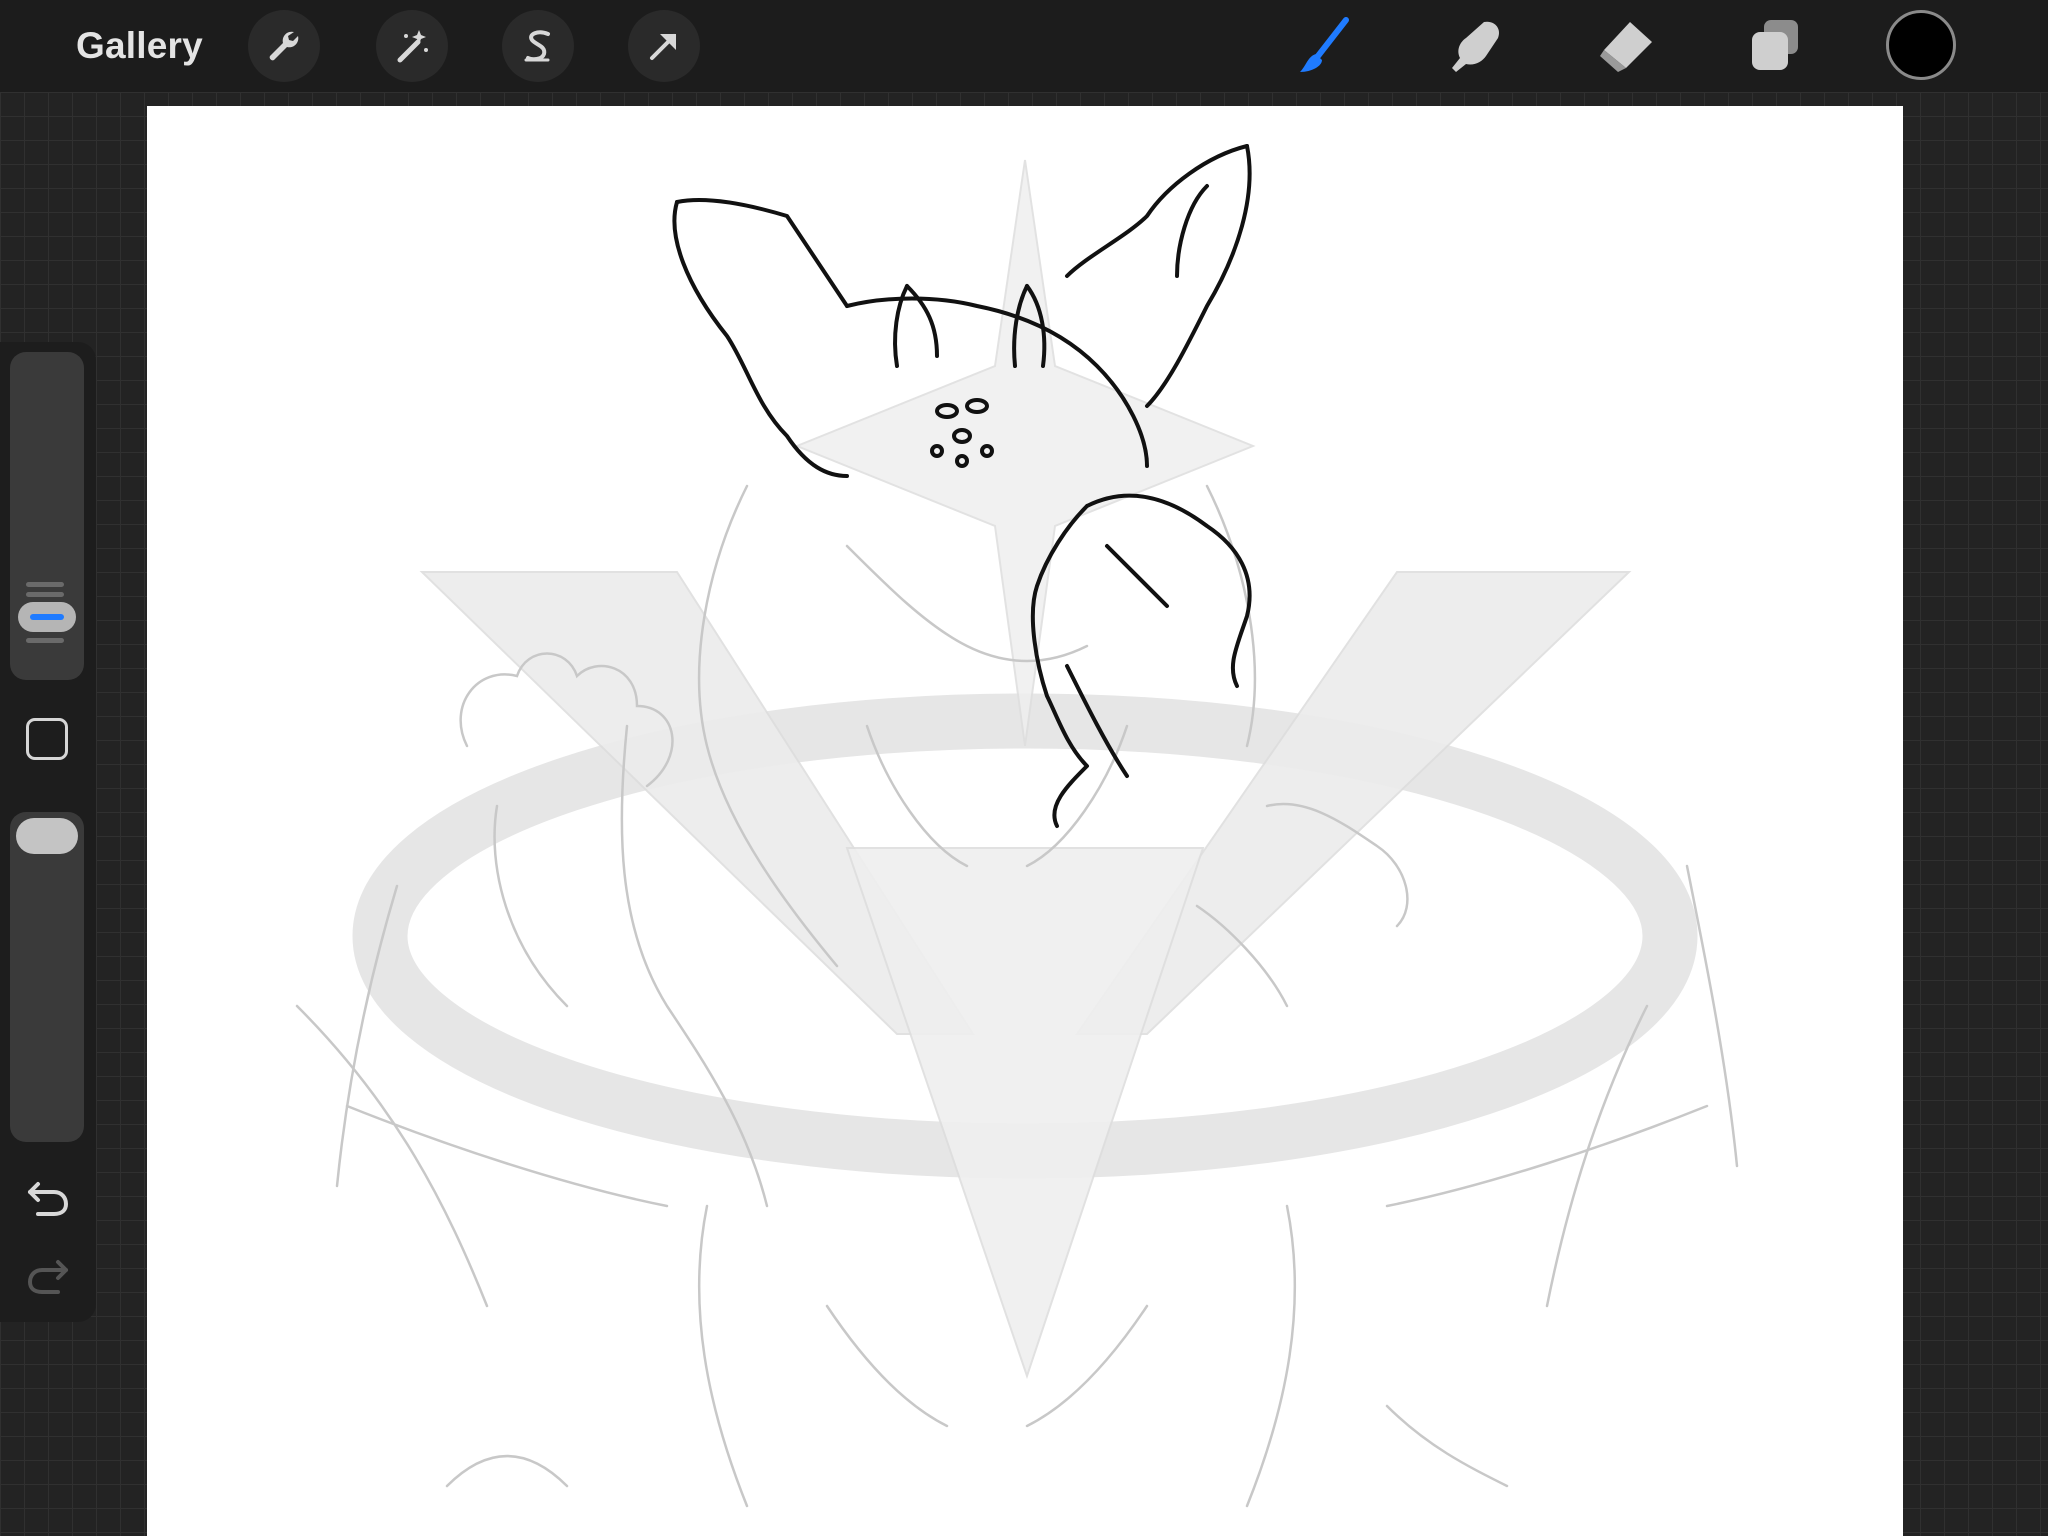 The image size is (2048, 1536). I want to click on brush-size-handle, so click(47, 612).